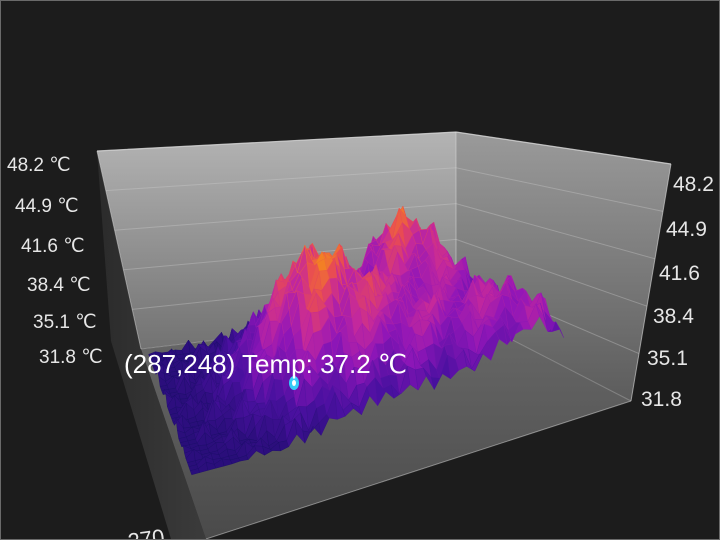  Describe the element at coordinates (47, 206) in the screenshot. I see `z-tick-left-1: 44.9 ℃` at that location.